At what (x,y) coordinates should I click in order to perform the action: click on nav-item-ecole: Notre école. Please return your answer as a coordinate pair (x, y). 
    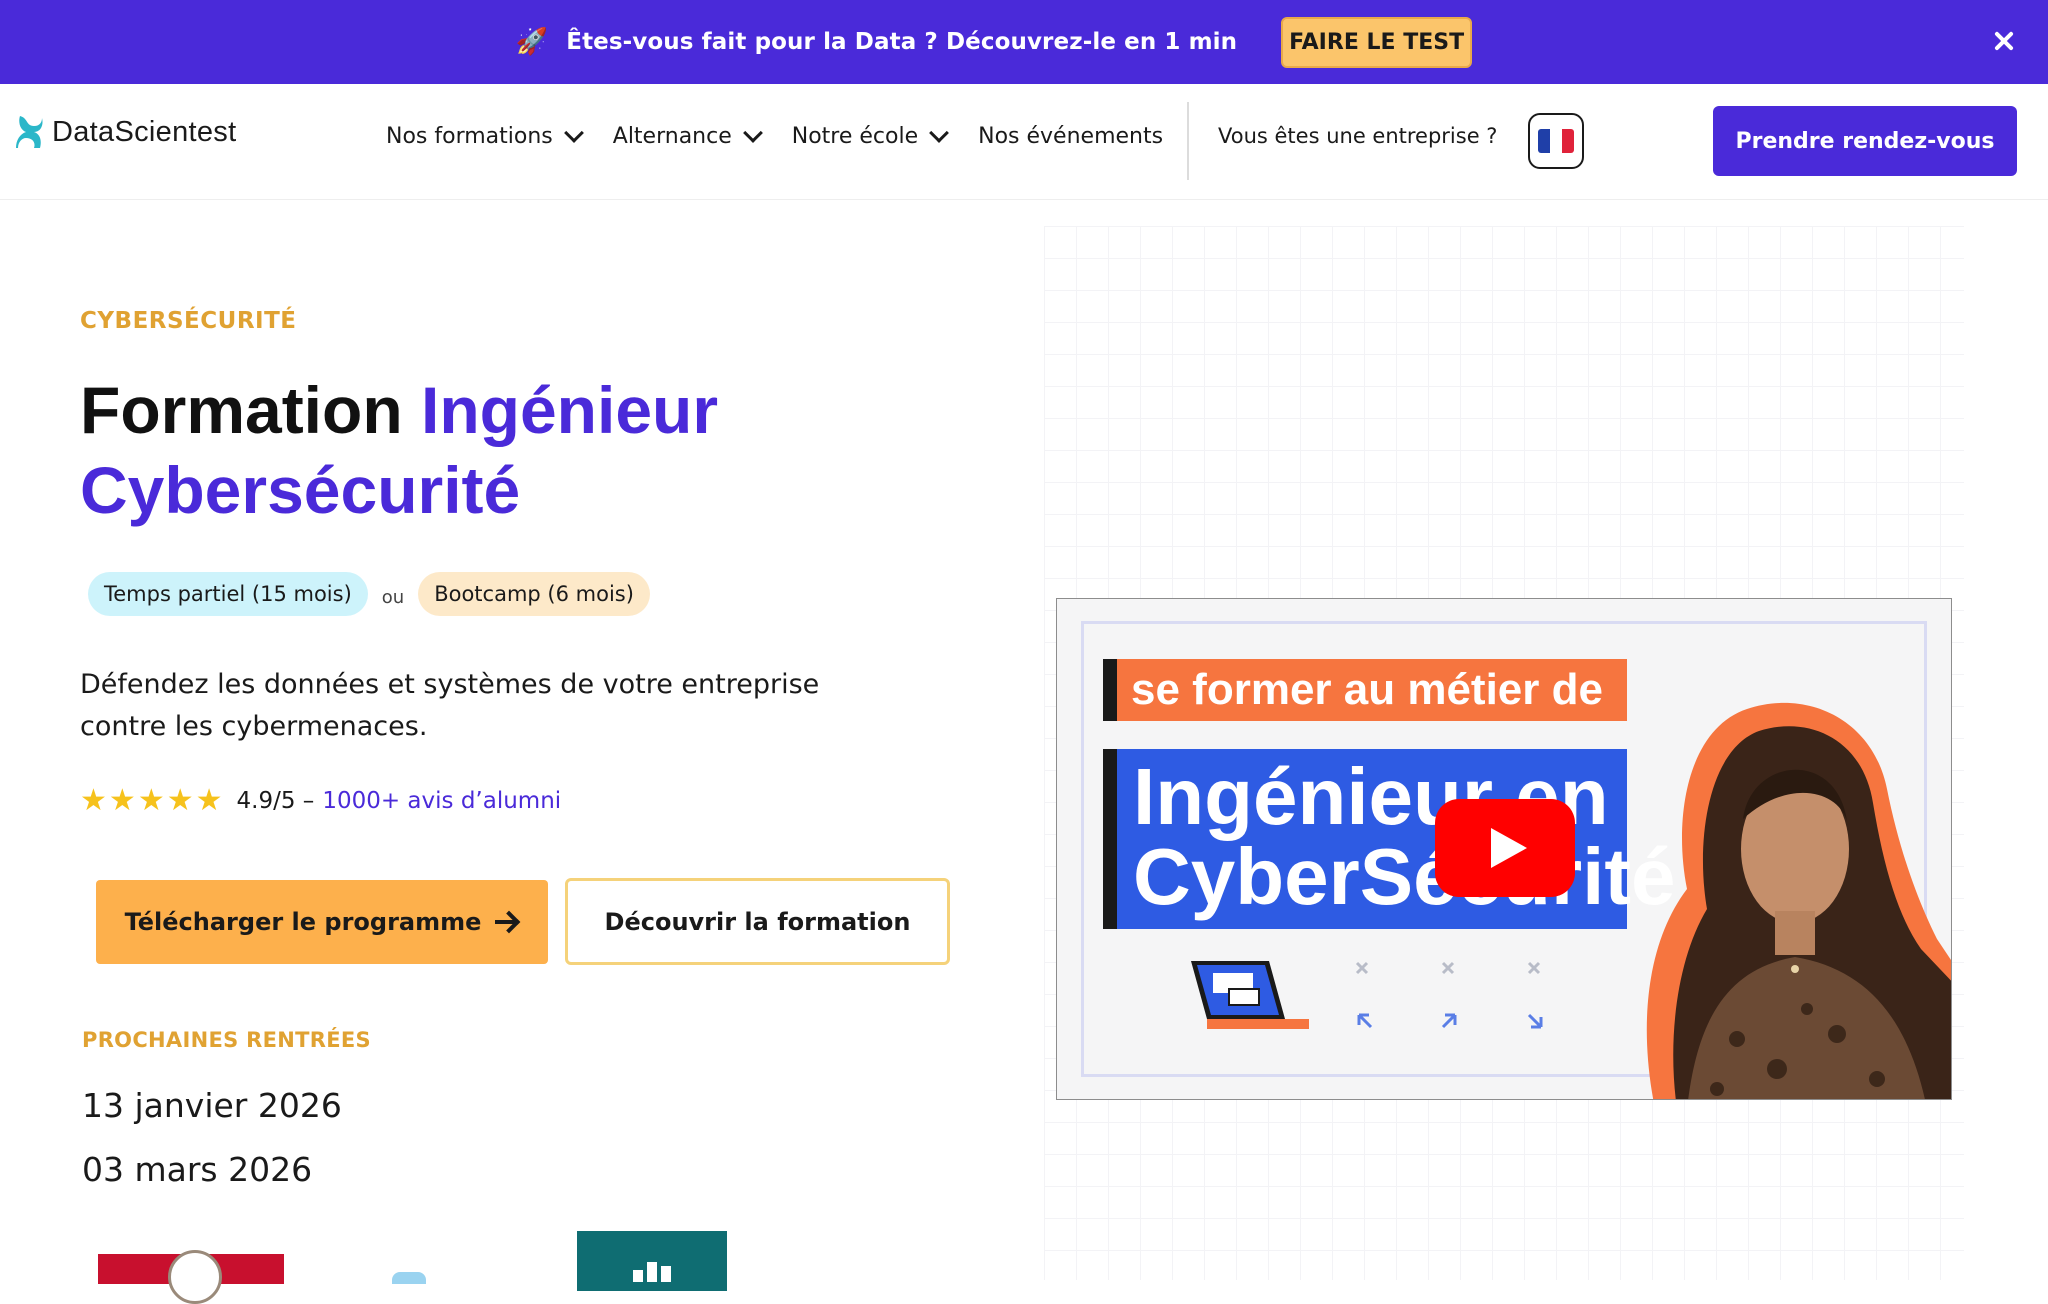
    Looking at the image, I should click on (870, 135).